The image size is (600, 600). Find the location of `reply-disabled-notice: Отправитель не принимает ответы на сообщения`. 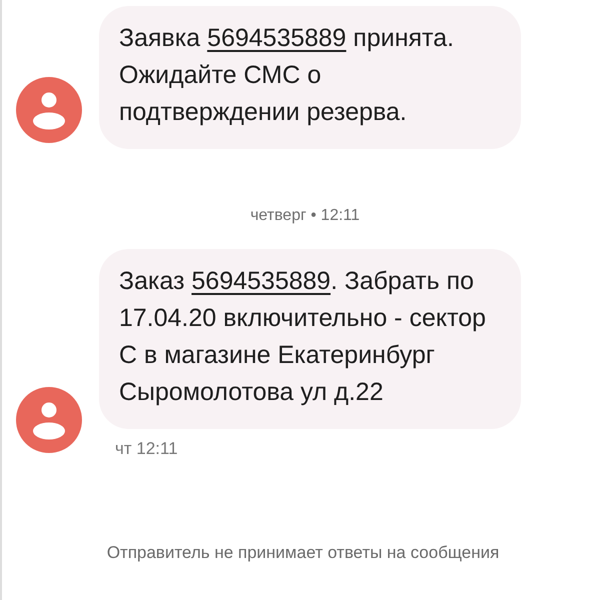

reply-disabled-notice: Отправитель не принимает ответы на сообщения is located at coordinates (303, 553).